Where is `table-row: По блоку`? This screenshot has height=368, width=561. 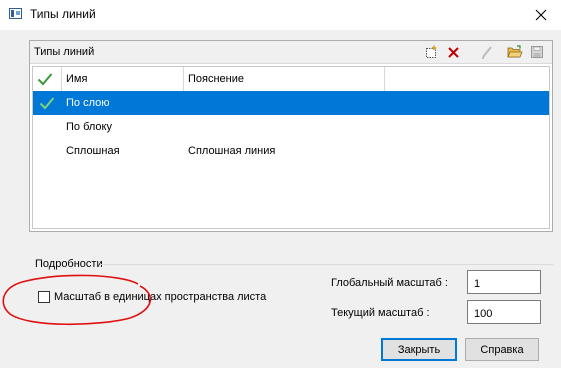 table-row: По блоку is located at coordinates (291, 127).